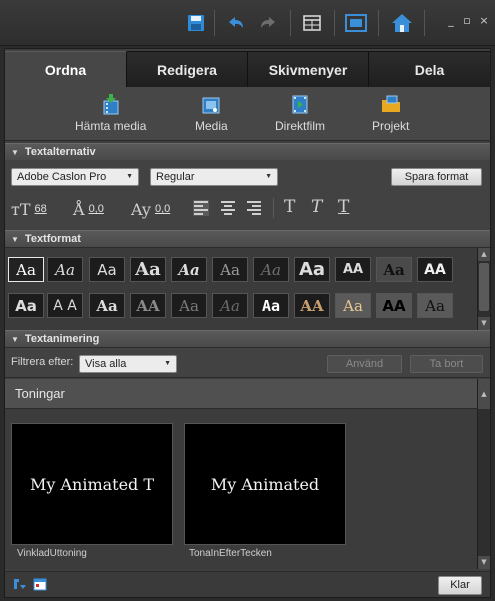 Image resolution: width=495 pixels, height=601 pixels. I want to click on get-media-icon, so click(111, 104).